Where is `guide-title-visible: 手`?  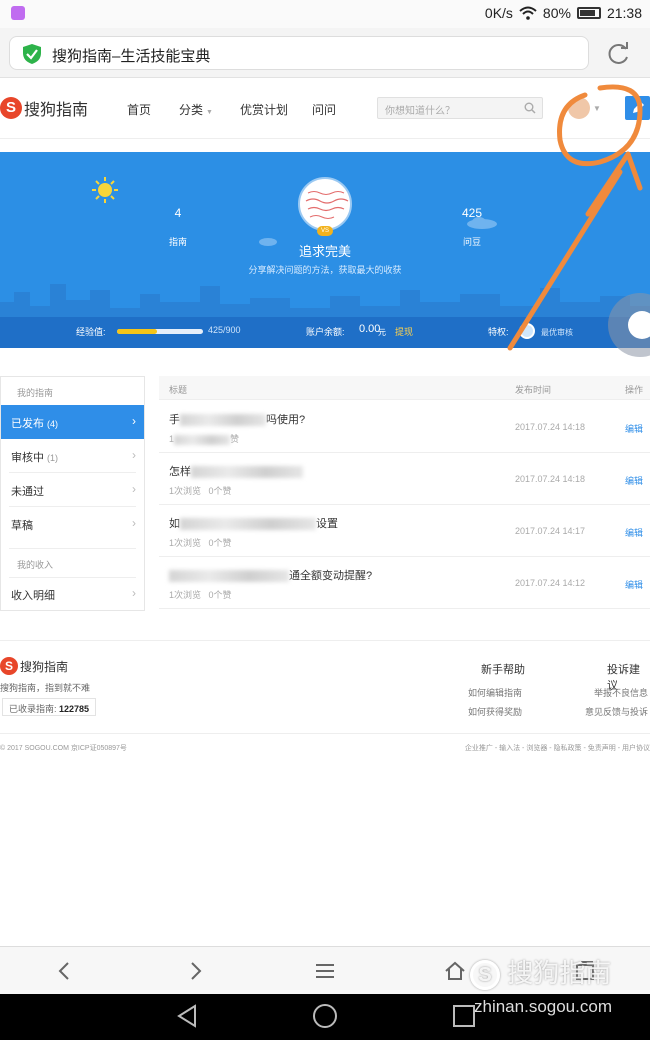 guide-title-visible: 手 is located at coordinates (174, 420).